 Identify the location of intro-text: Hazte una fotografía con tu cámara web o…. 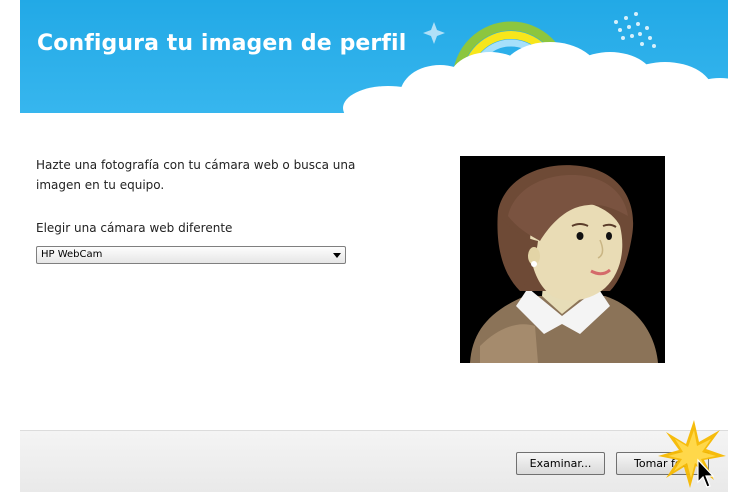
(196, 175).